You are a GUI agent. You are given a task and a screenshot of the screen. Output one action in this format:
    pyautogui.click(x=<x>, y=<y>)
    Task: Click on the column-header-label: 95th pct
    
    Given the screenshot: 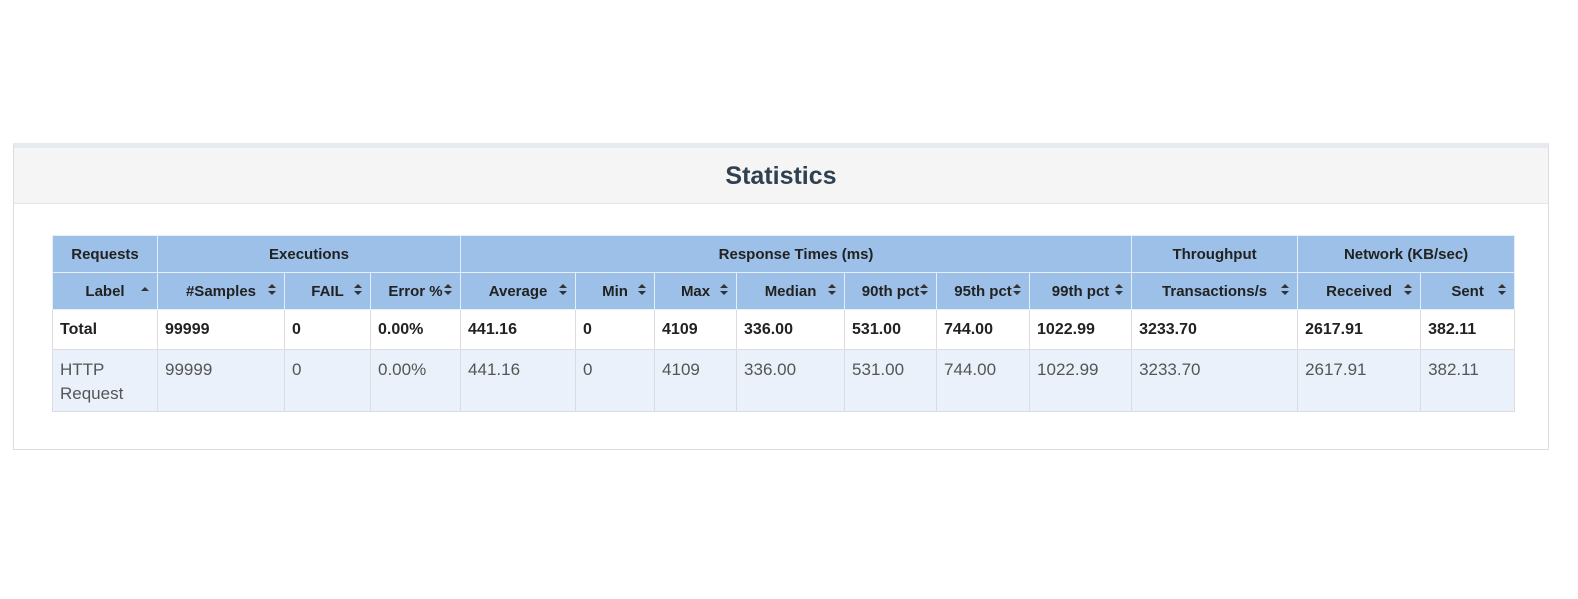 What is the action you would take?
    pyautogui.click(x=983, y=291)
    